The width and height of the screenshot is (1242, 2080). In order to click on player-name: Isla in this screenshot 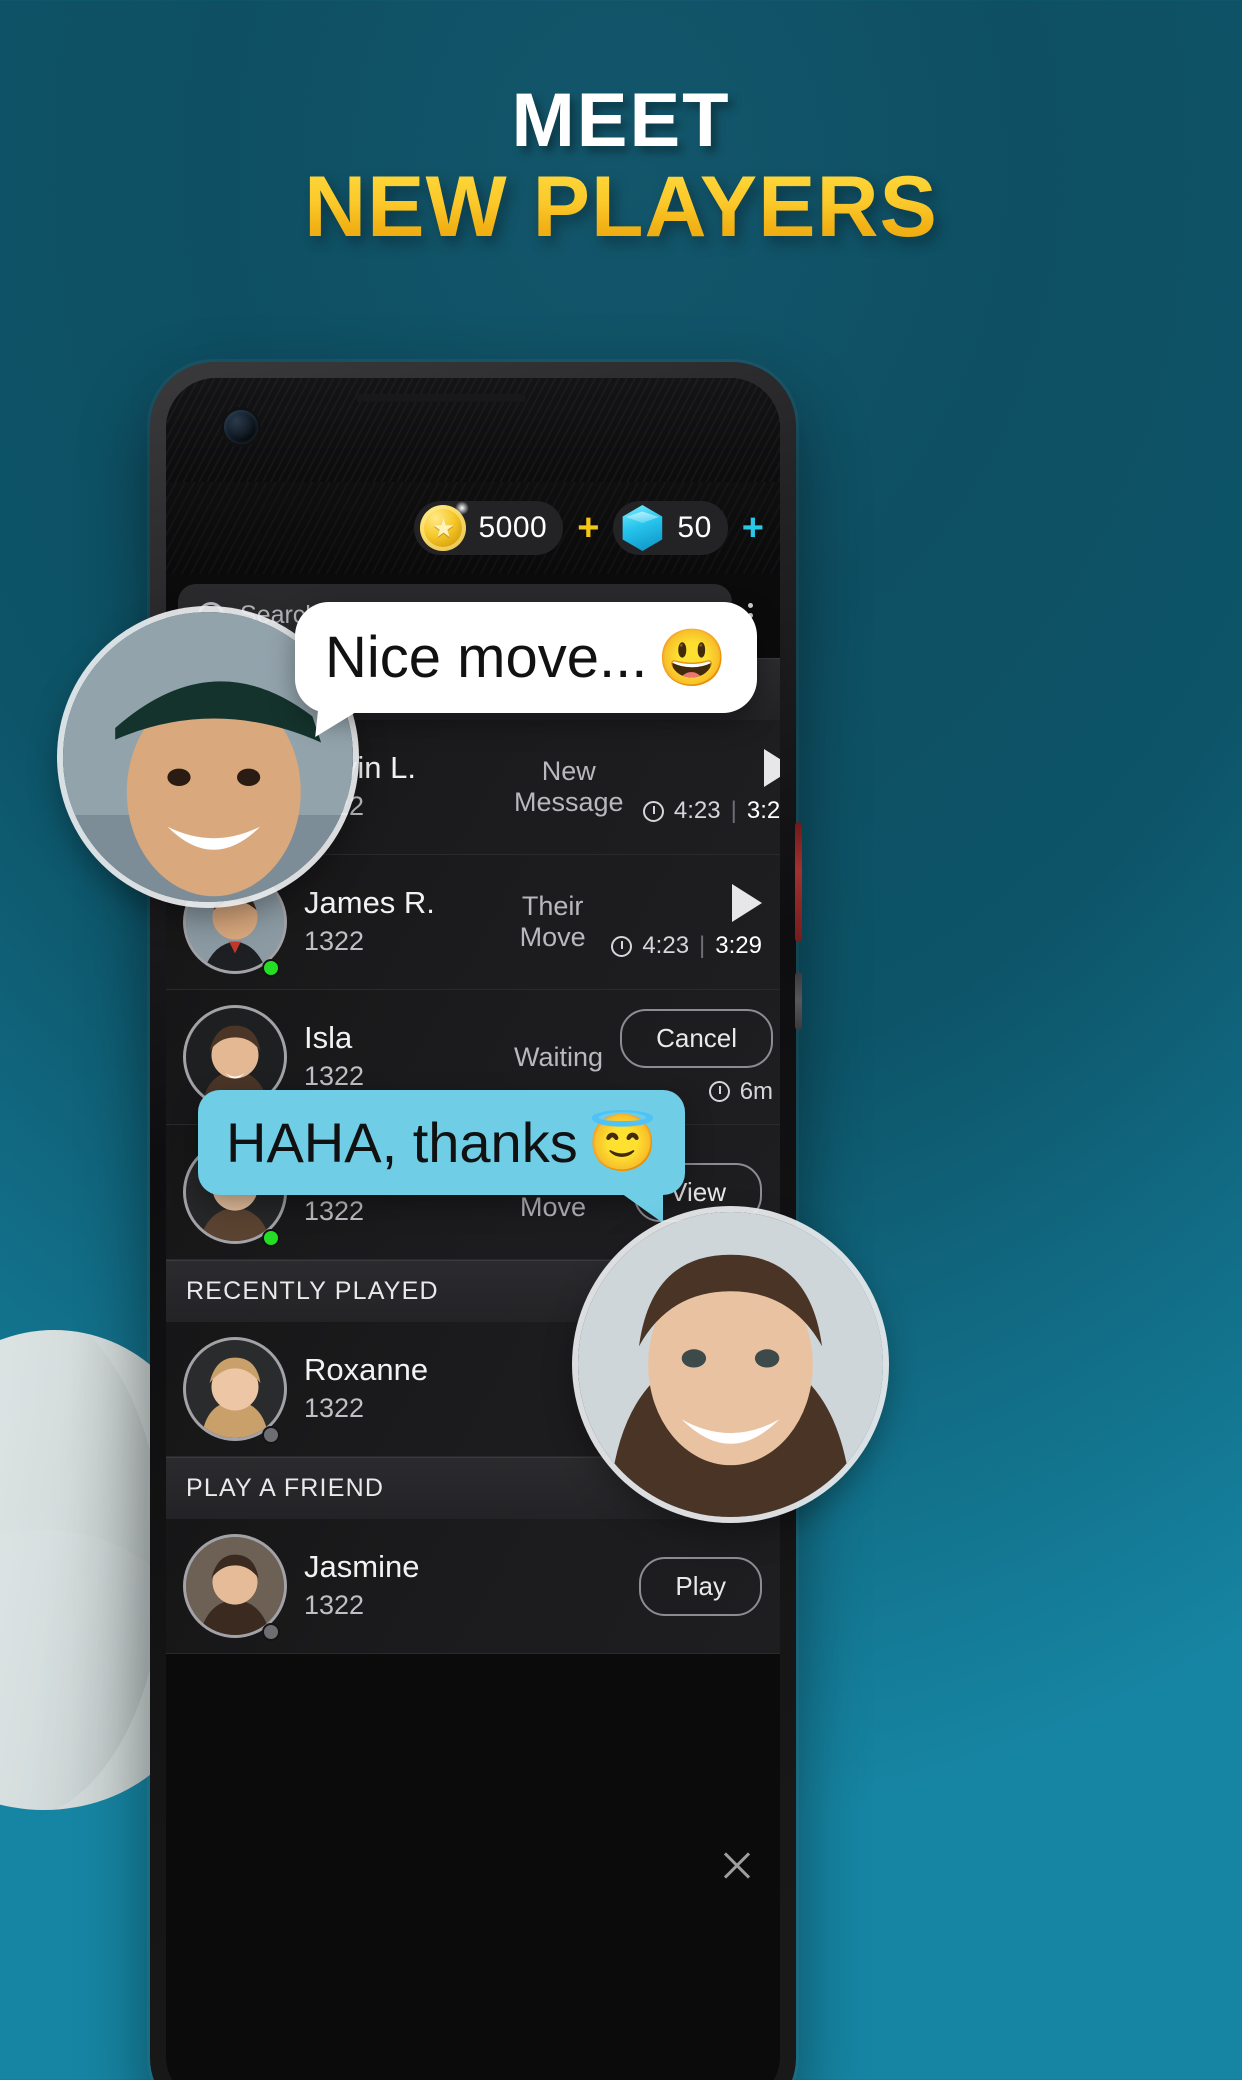, I will do `click(328, 1038)`.